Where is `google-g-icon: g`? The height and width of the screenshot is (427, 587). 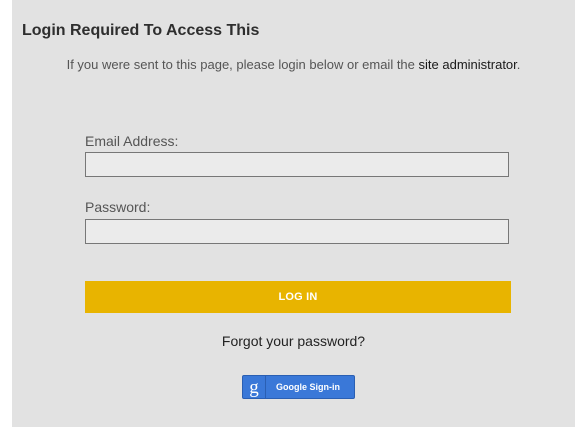
google-g-icon: g is located at coordinates (254, 387).